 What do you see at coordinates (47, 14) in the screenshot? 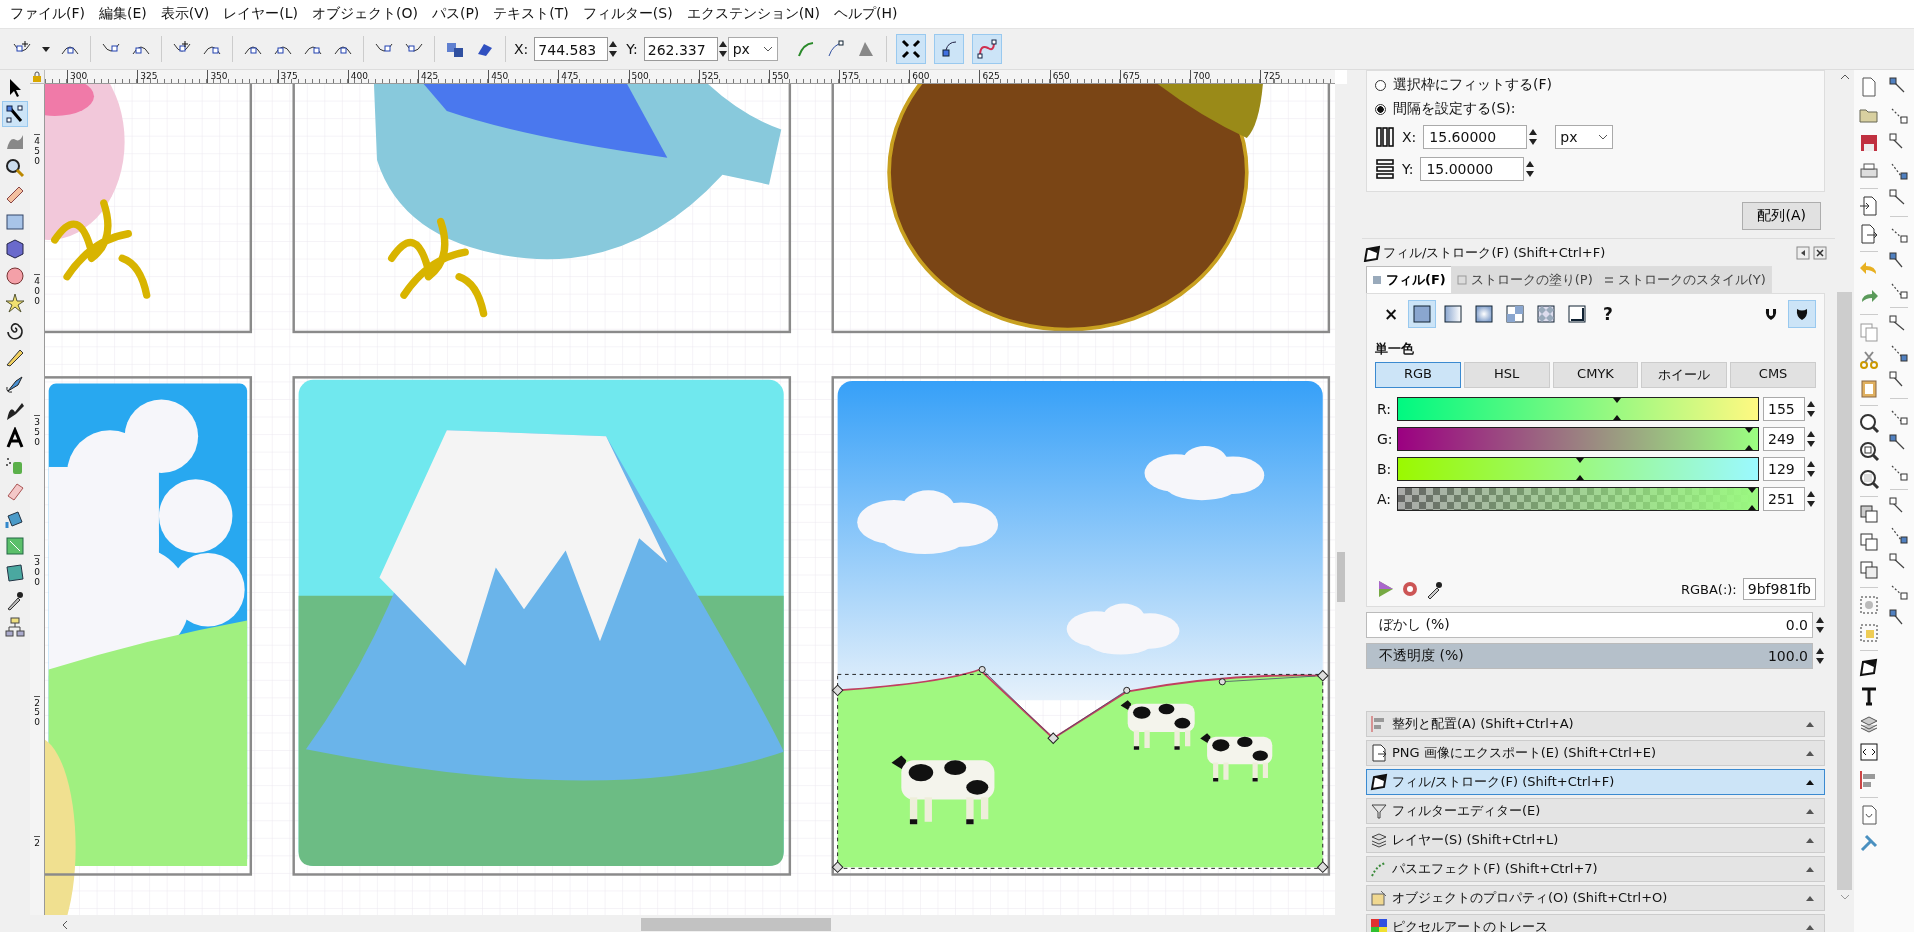
I see `menu-item: ファイル(F)` at bounding box center [47, 14].